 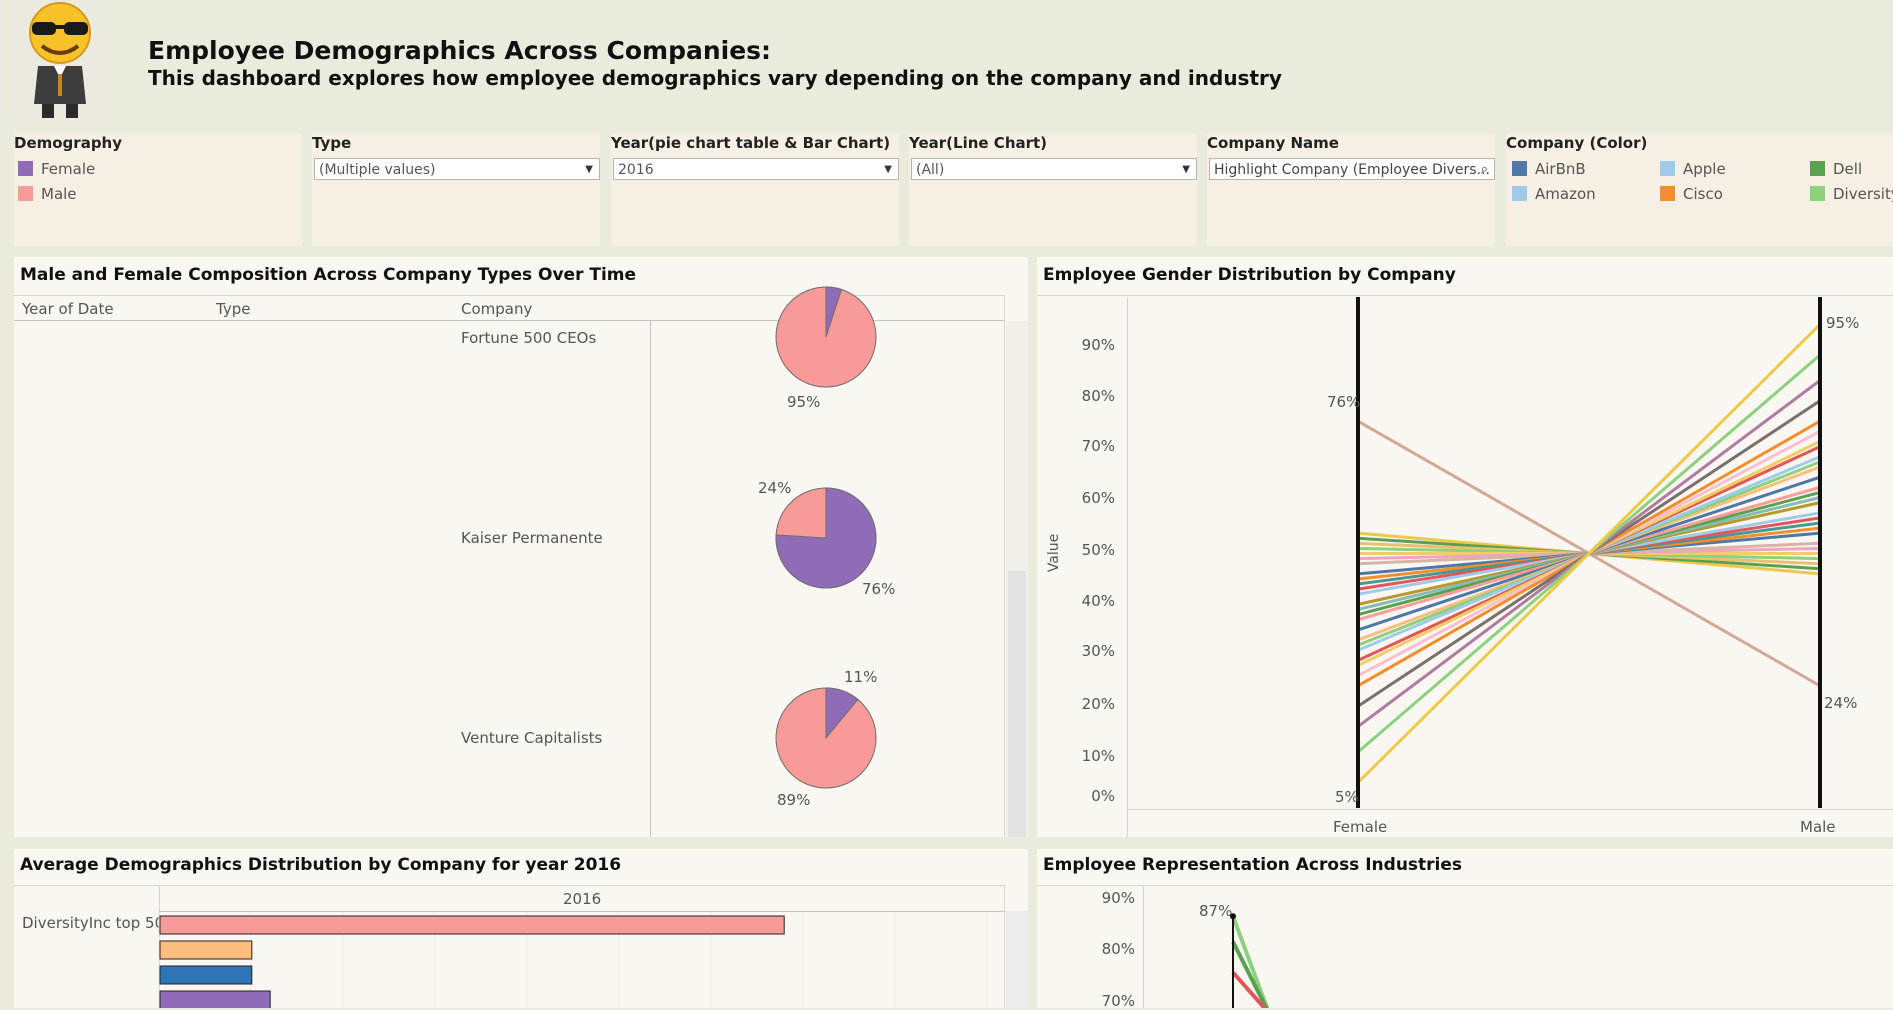 What do you see at coordinates (756, 169) in the screenshot?
I see `year-pie-bar-dropdown: 2016 ▼` at bounding box center [756, 169].